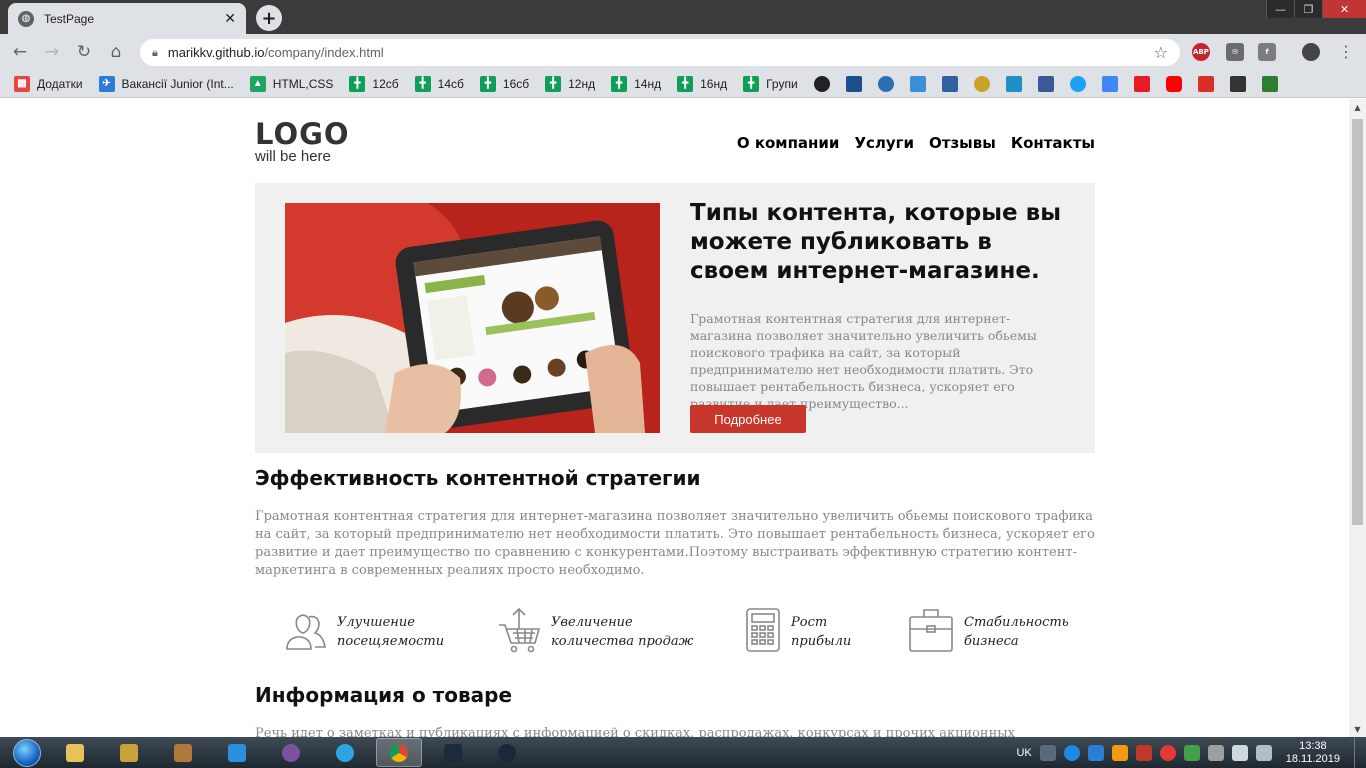  Describe the element at coordinates (1077, 83) in the screenshot. I see `twitter-icon` at that location.